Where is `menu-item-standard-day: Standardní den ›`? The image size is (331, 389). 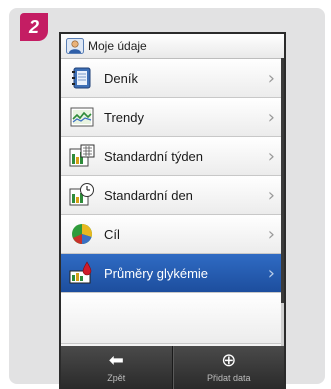
menu-item-standard-day: Standardní den › is located at coordinates (171, 195).